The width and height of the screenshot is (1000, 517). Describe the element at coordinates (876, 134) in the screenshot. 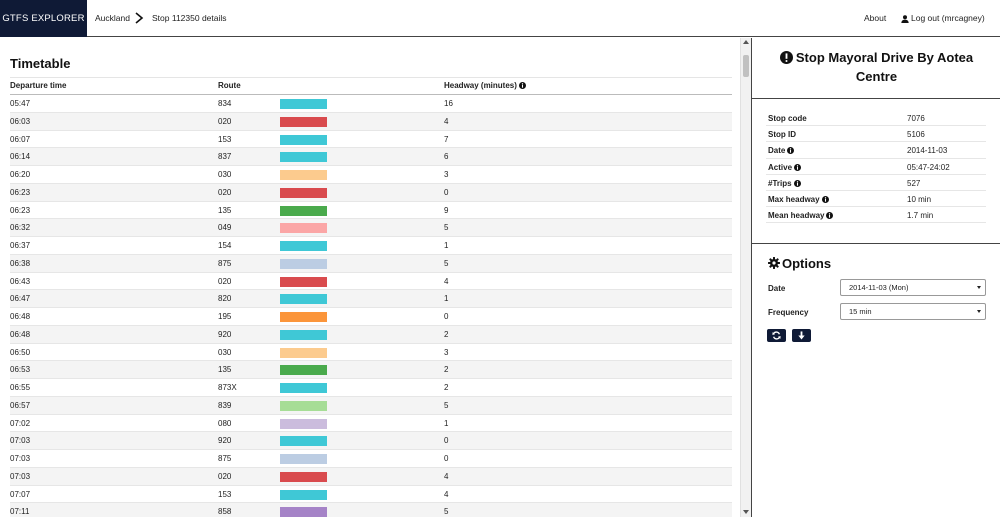

I see `stop-detail-row: Stop ID 5106` at that location.